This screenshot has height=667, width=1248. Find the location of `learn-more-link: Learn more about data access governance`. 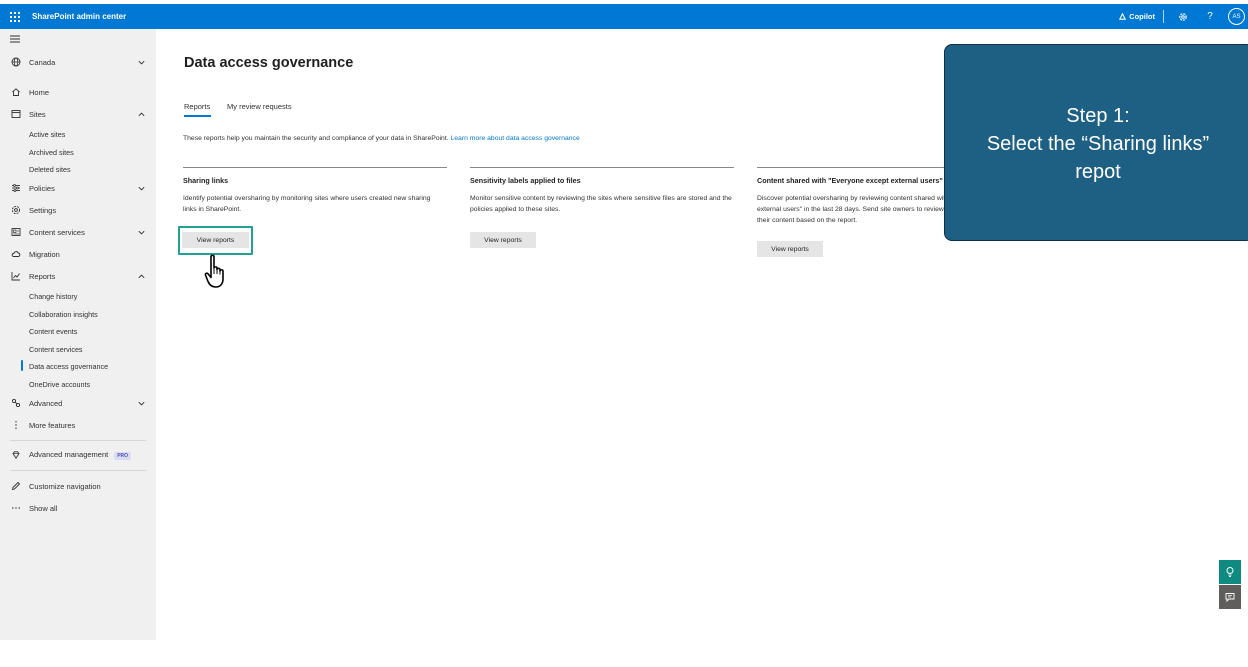

learn-more-link: Learn more about data access governance is located at coordinates (515, 138).